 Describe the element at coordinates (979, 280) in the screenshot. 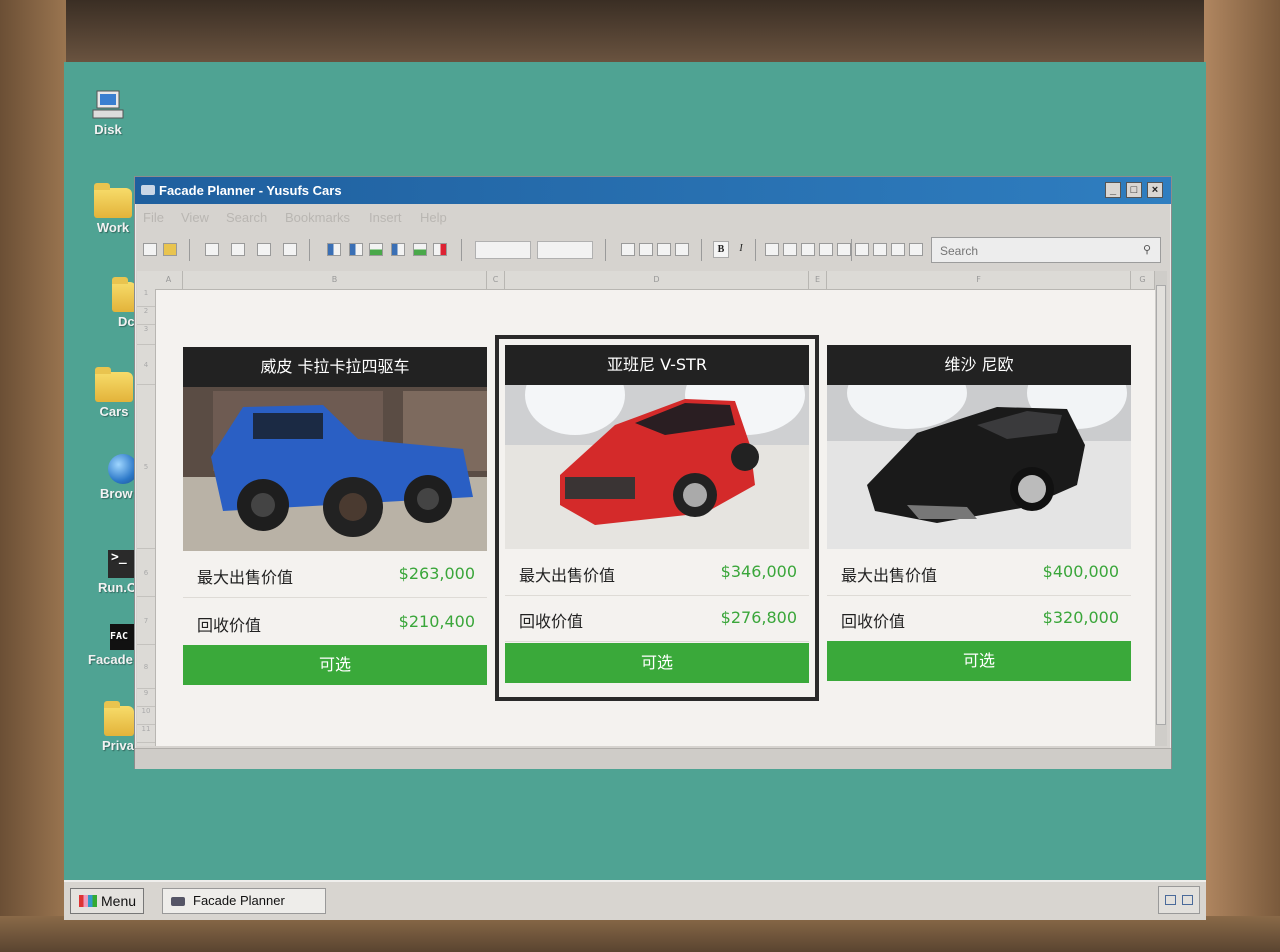

I see `column-label: F` at that location.